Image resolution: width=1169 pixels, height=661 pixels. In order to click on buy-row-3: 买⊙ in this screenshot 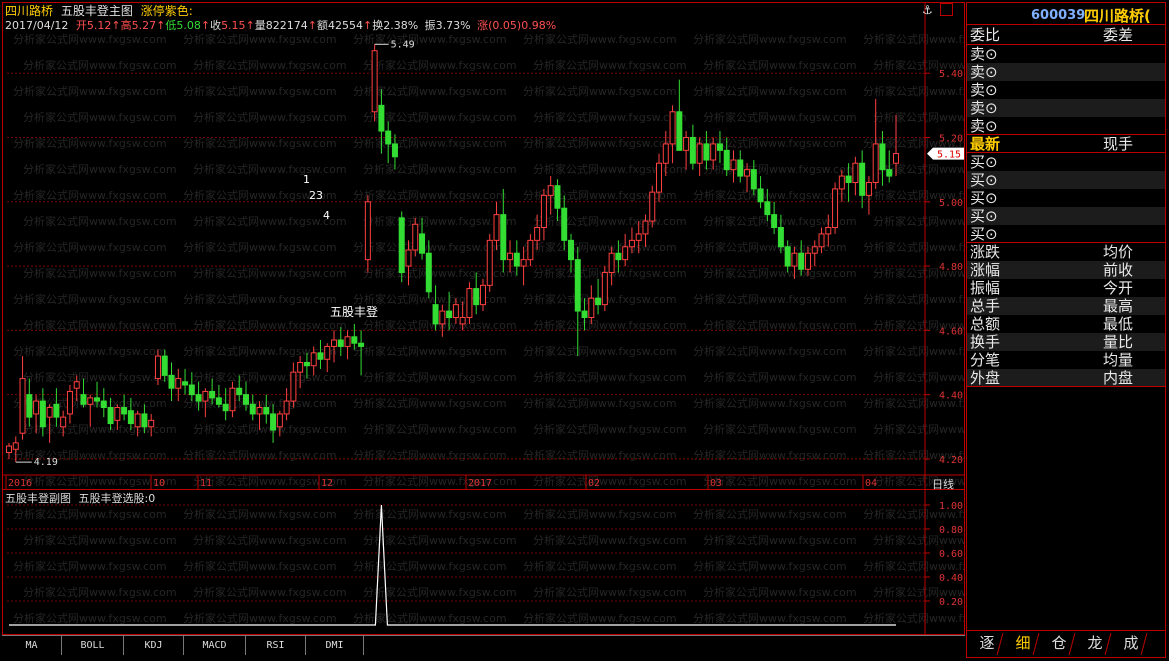, I will do `click(1066, 198)`.